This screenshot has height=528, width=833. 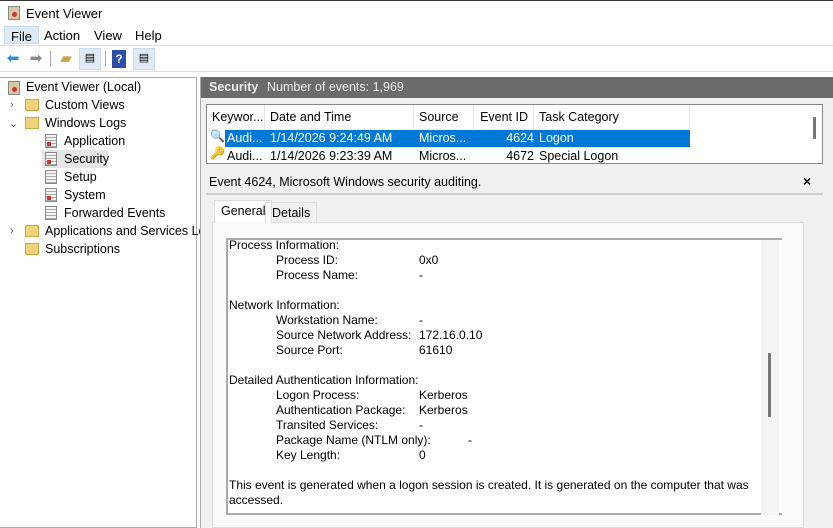 I want to click on title-bar: Event Viewer, so click(x=416, y=12).